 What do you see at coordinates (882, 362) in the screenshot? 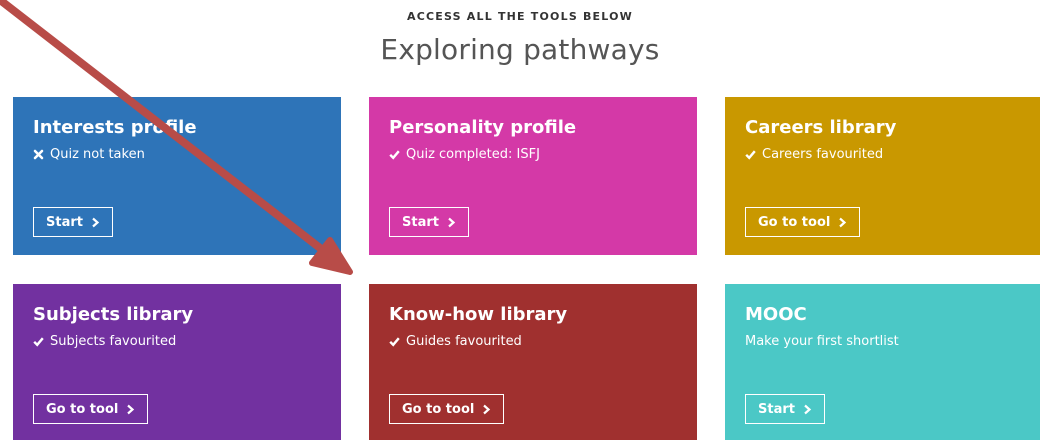
I see `card-mooc: MOOC Make your first shortlist Start` at bounding box center [882, 362].